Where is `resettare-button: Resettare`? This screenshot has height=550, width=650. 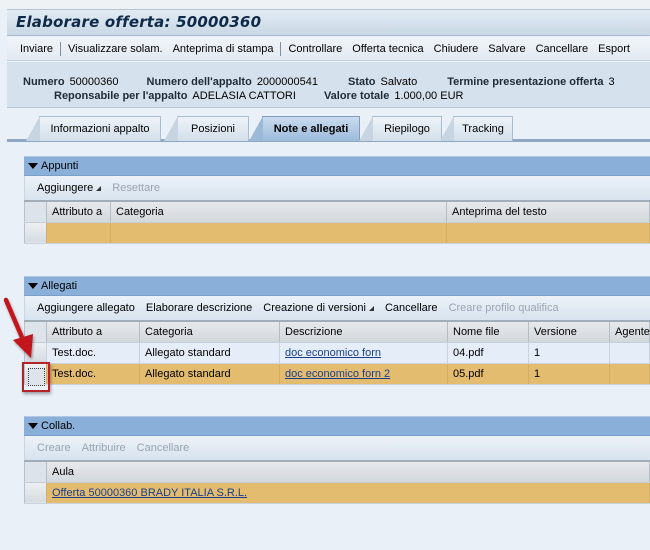
resettare-button: Resettare is located at coordinates (136, 188).